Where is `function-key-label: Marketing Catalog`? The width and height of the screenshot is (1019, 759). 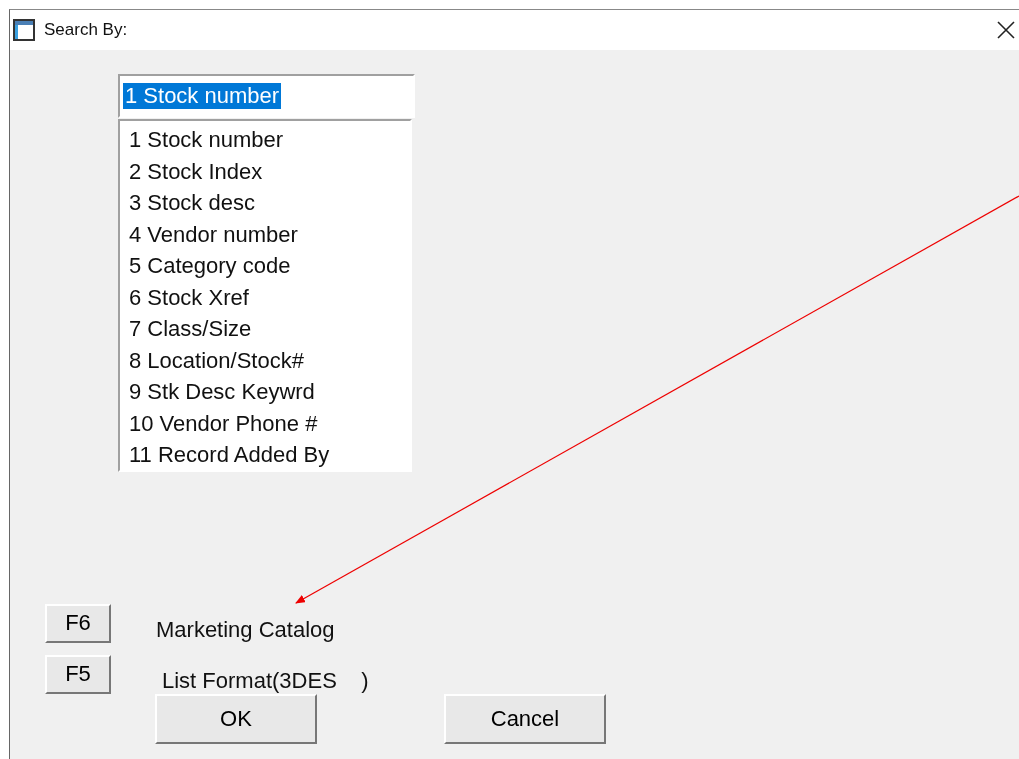
function-key-label: Marketing Catalog is located at coordinates (245, 630).